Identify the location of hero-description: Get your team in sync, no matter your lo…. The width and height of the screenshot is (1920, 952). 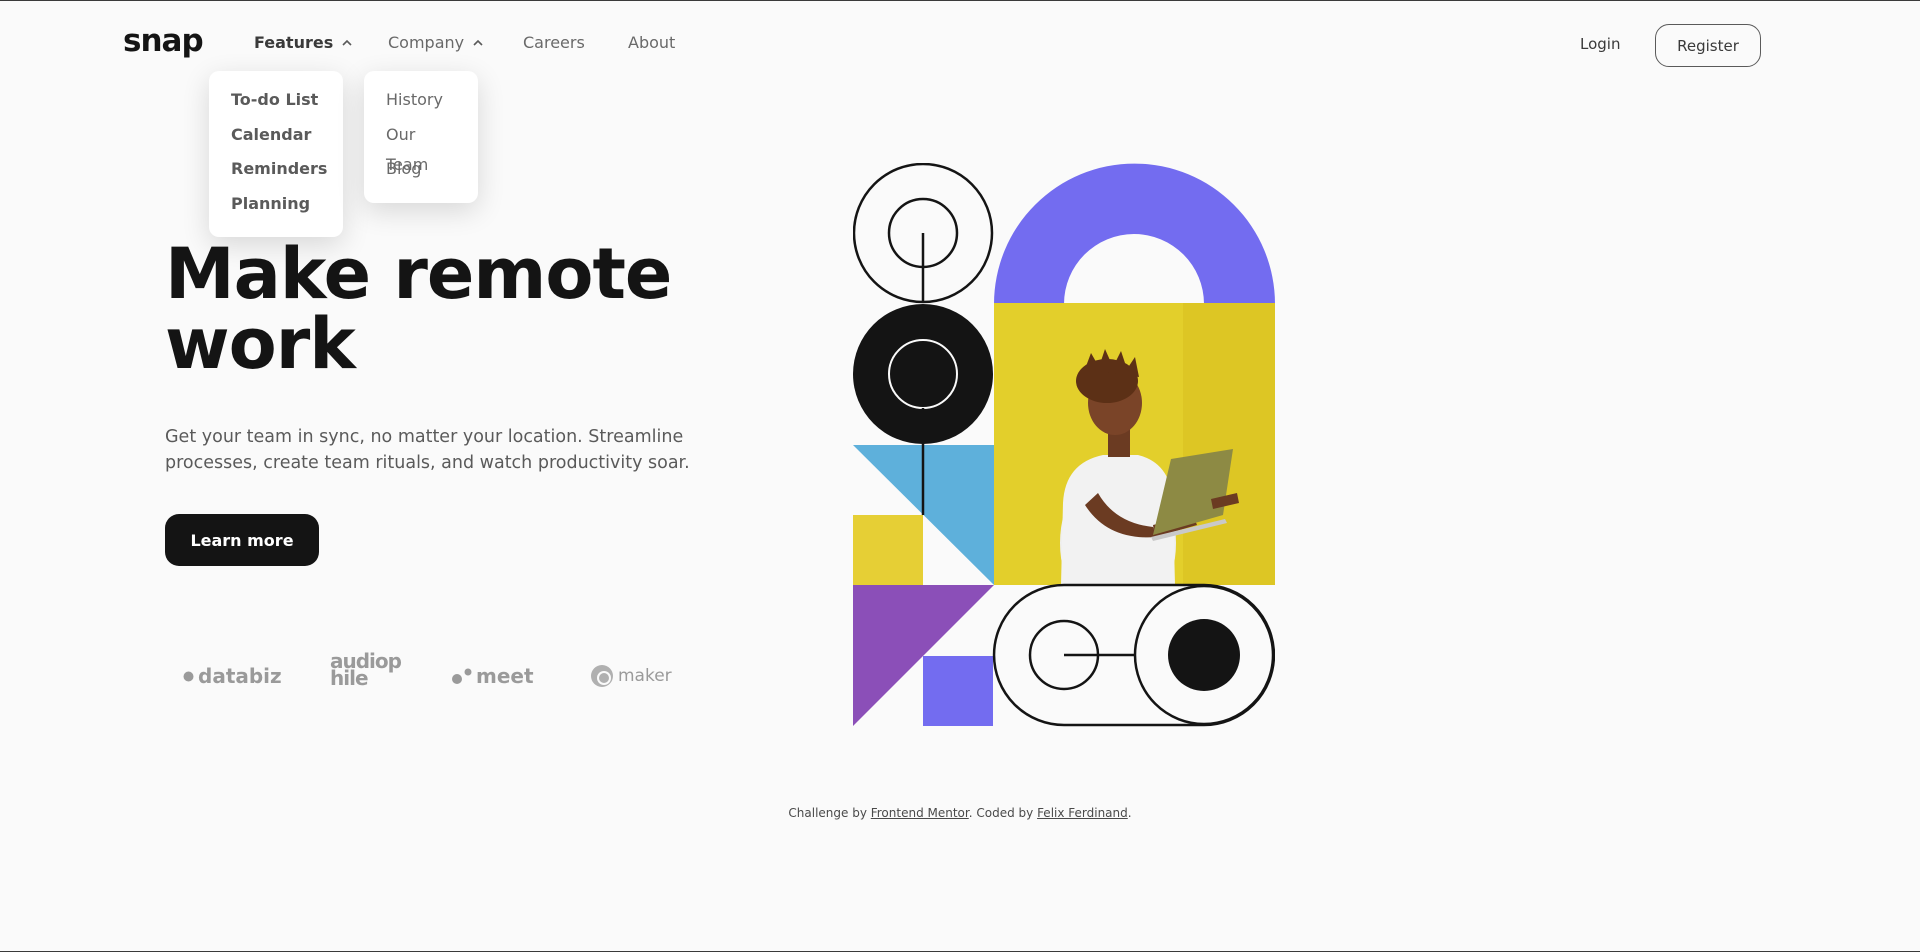
(427, 450).